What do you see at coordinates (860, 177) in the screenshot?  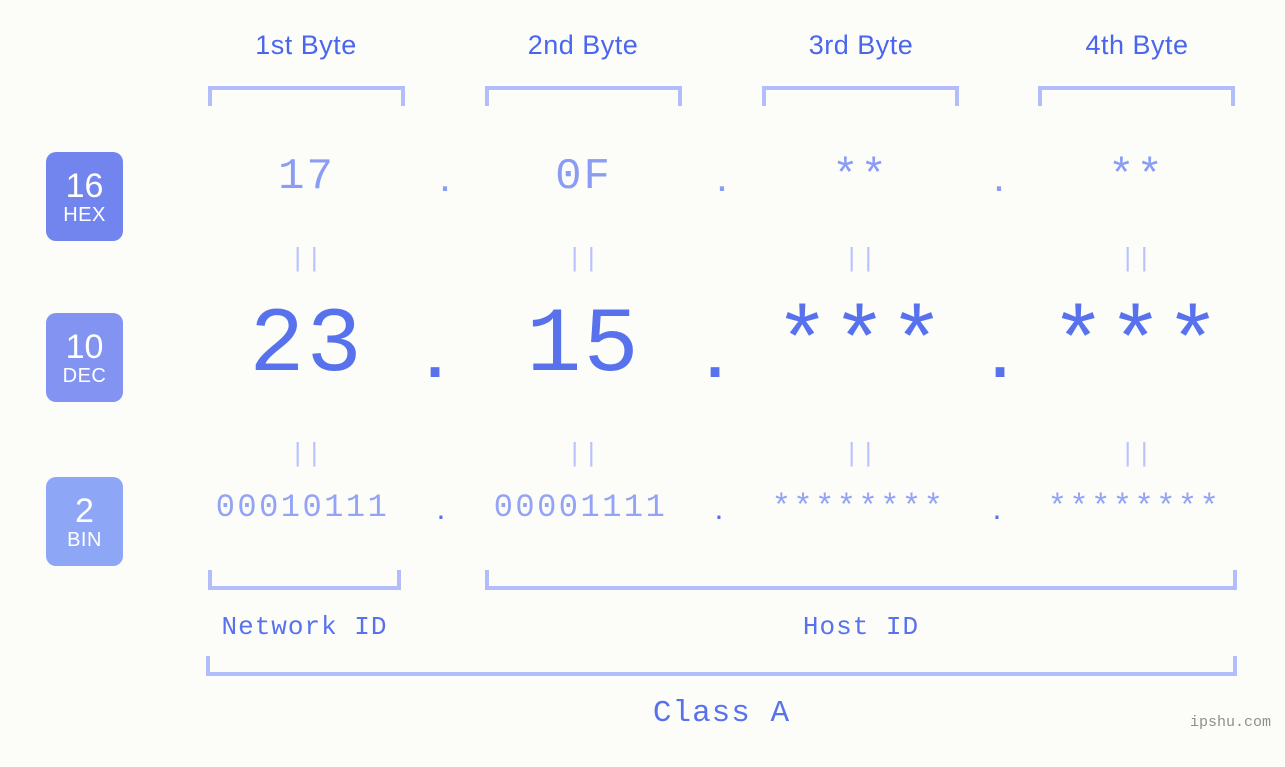 I see `hex-value-byte-3: **` at bounding box center [860, 177].